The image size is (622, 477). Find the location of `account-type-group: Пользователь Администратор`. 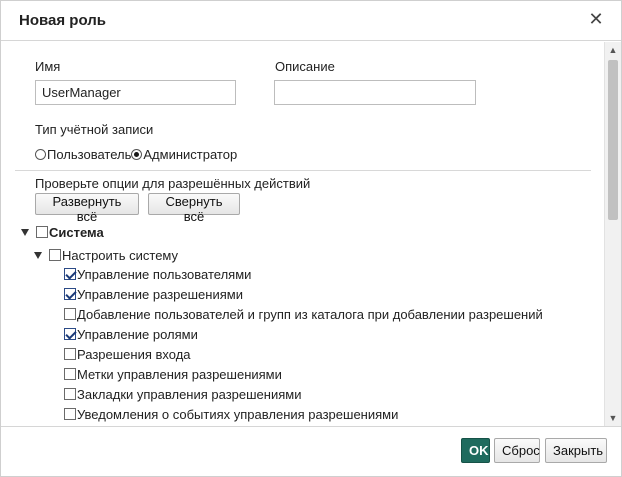

account-type-group: Пользователь Администратор is located at coordinates (136, 154).